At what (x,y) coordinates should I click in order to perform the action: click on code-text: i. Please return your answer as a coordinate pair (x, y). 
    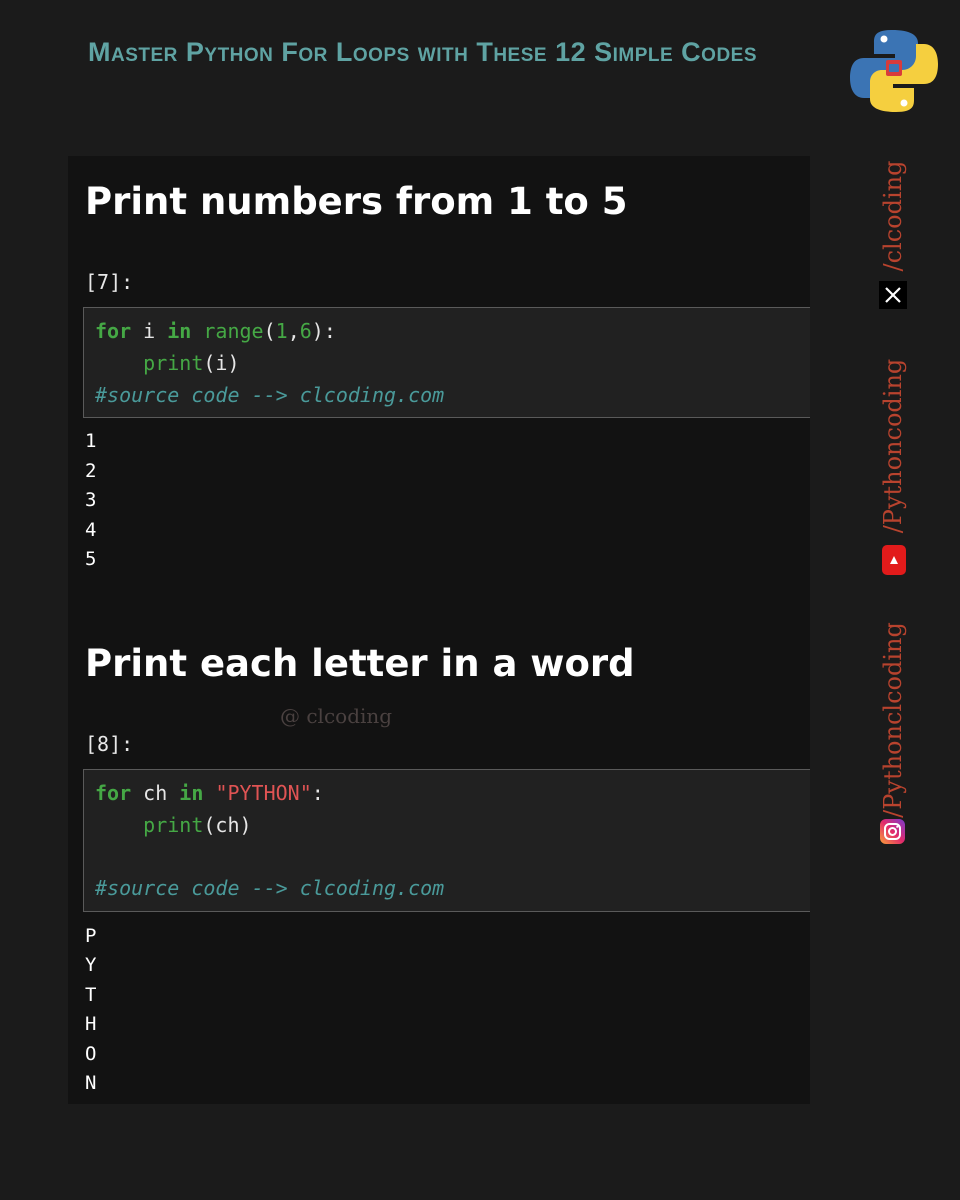
    Looking at the image, I should click on (149, 331).